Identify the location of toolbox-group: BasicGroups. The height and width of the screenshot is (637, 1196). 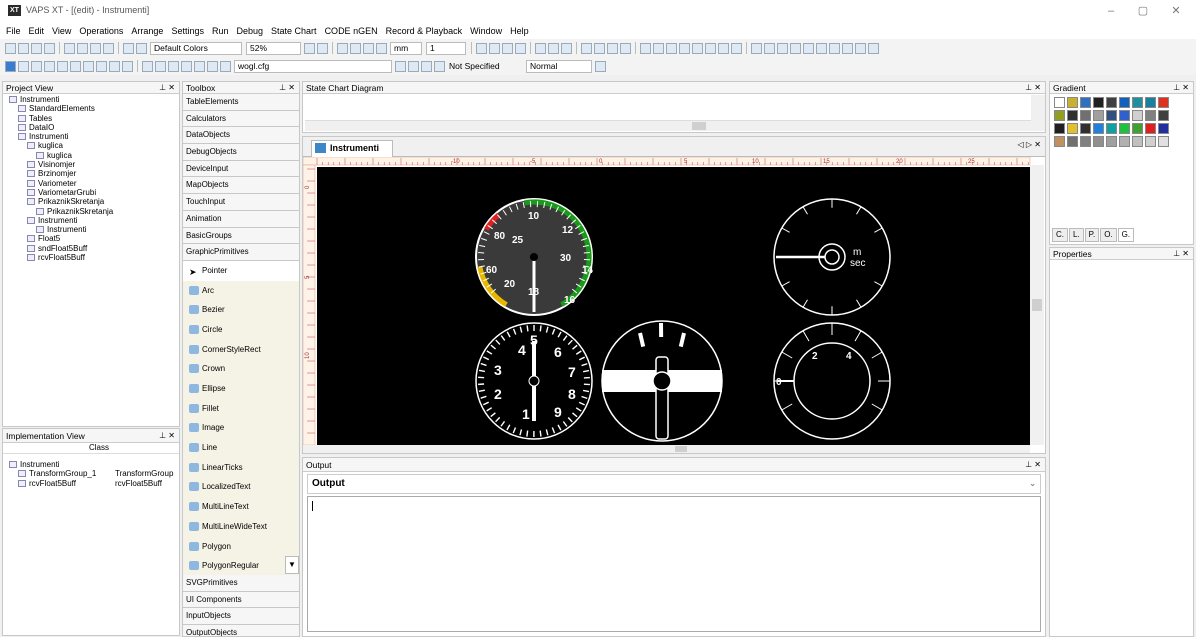
(241, 236).